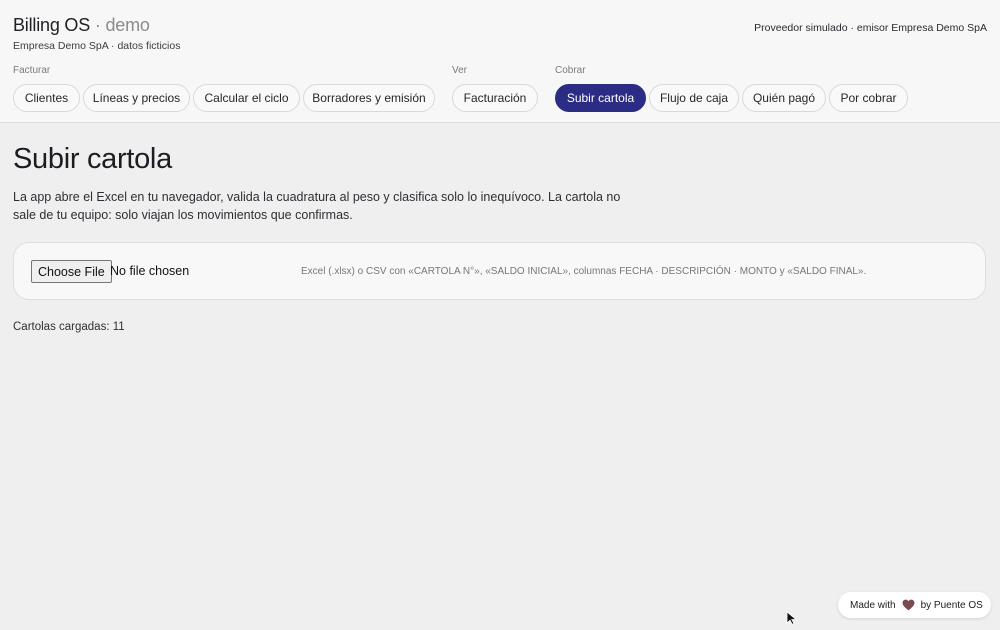  Describe the element at coordinates (908, 605) in the screenshot. I see `heart-icon` at that location.